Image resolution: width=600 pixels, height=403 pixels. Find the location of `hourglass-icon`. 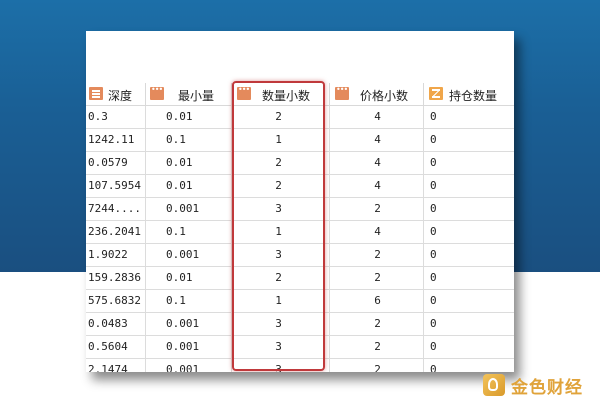

hourglass-icon is located at coordinates (436, 93).